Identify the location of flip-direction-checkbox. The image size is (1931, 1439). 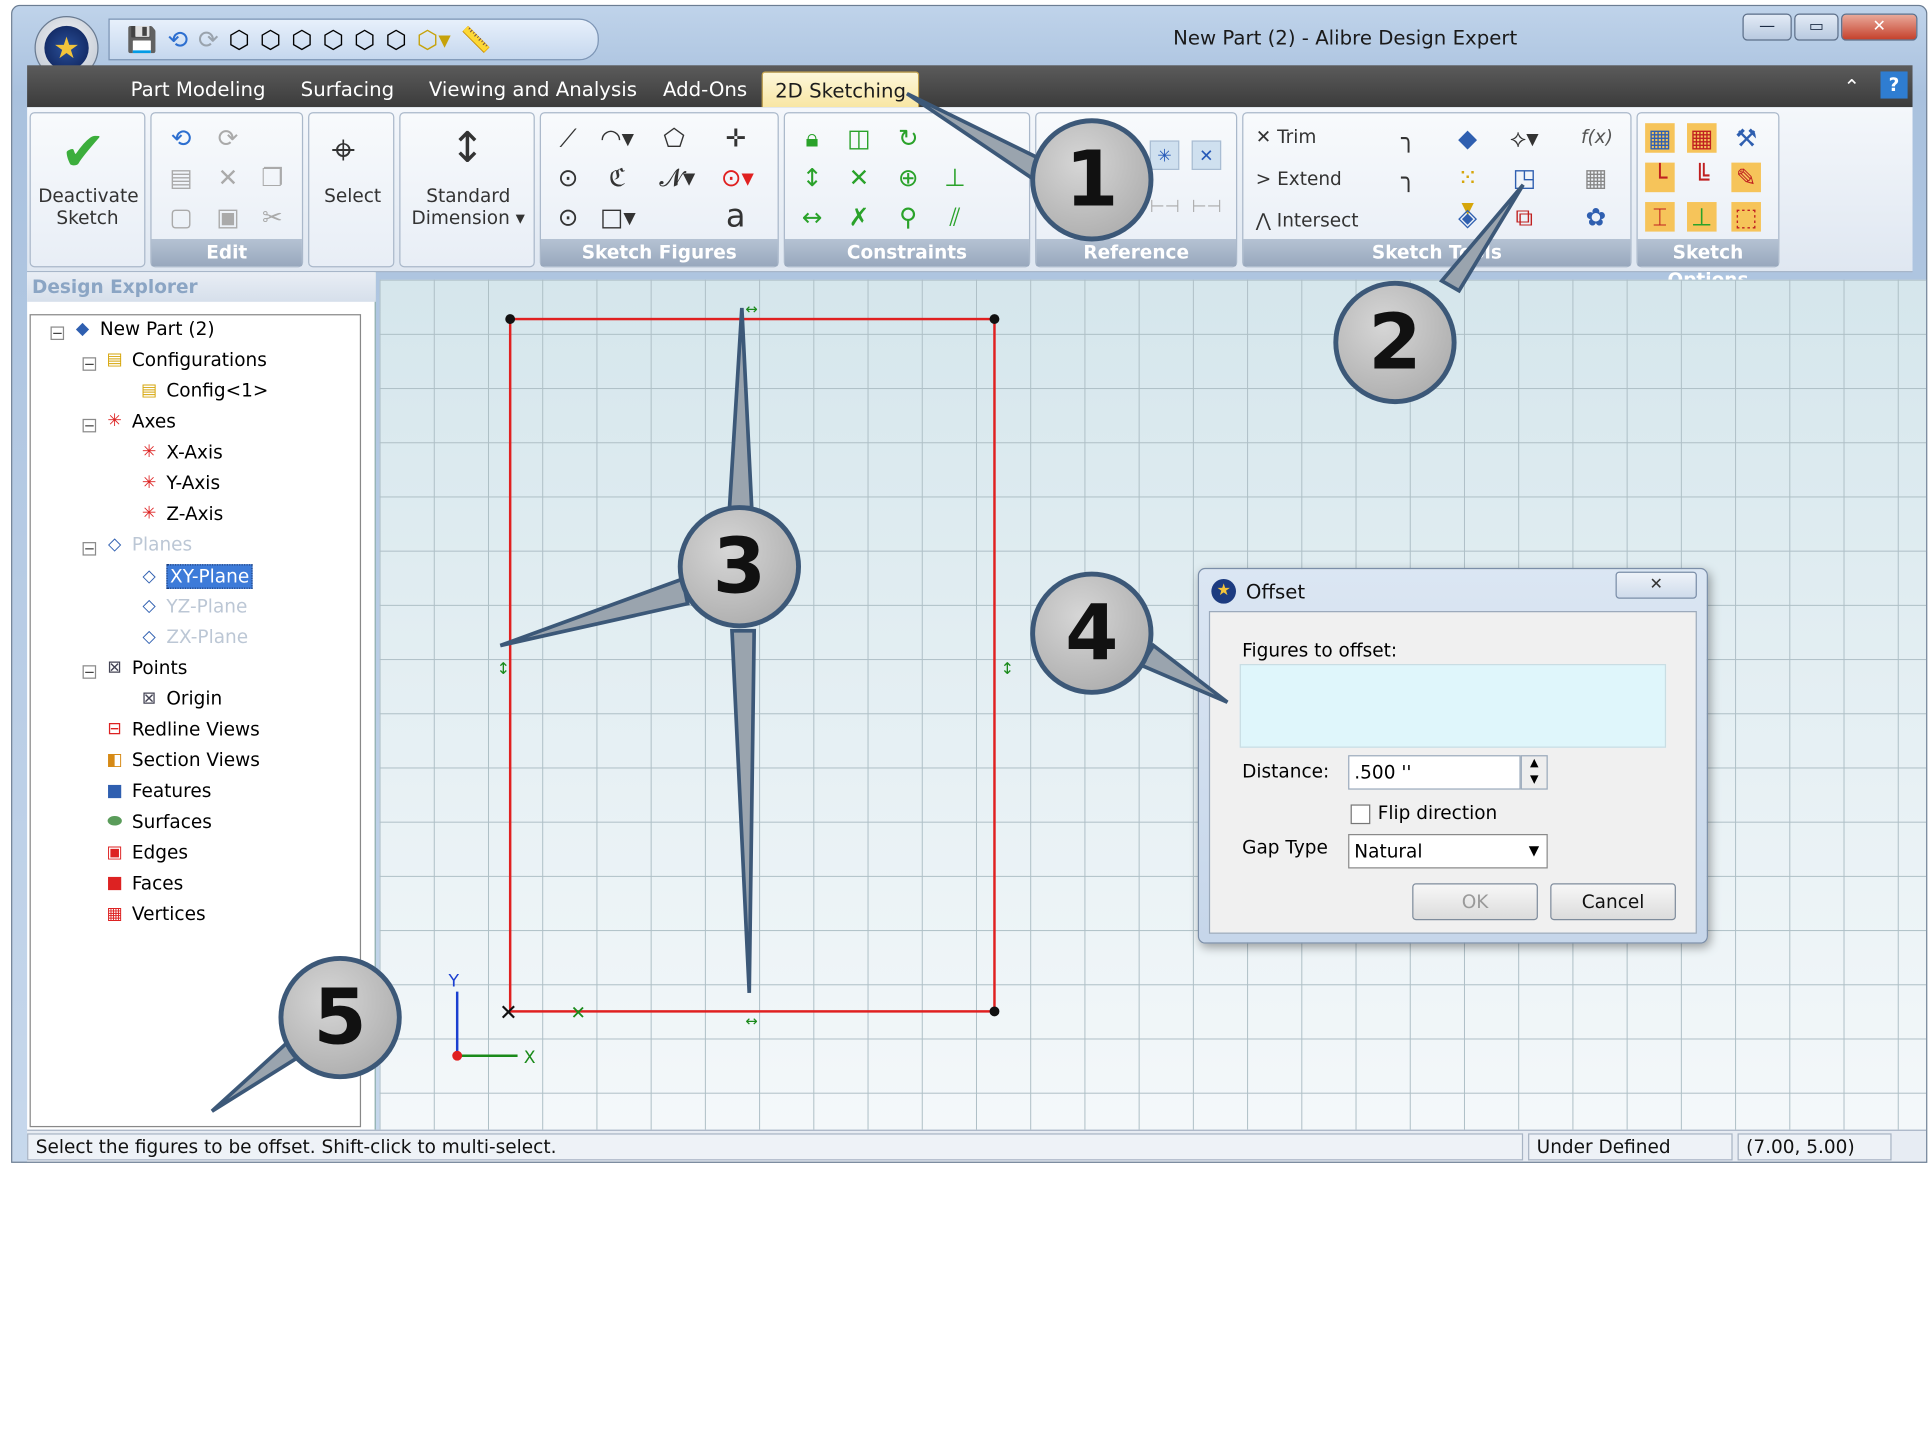
(1360, 814).